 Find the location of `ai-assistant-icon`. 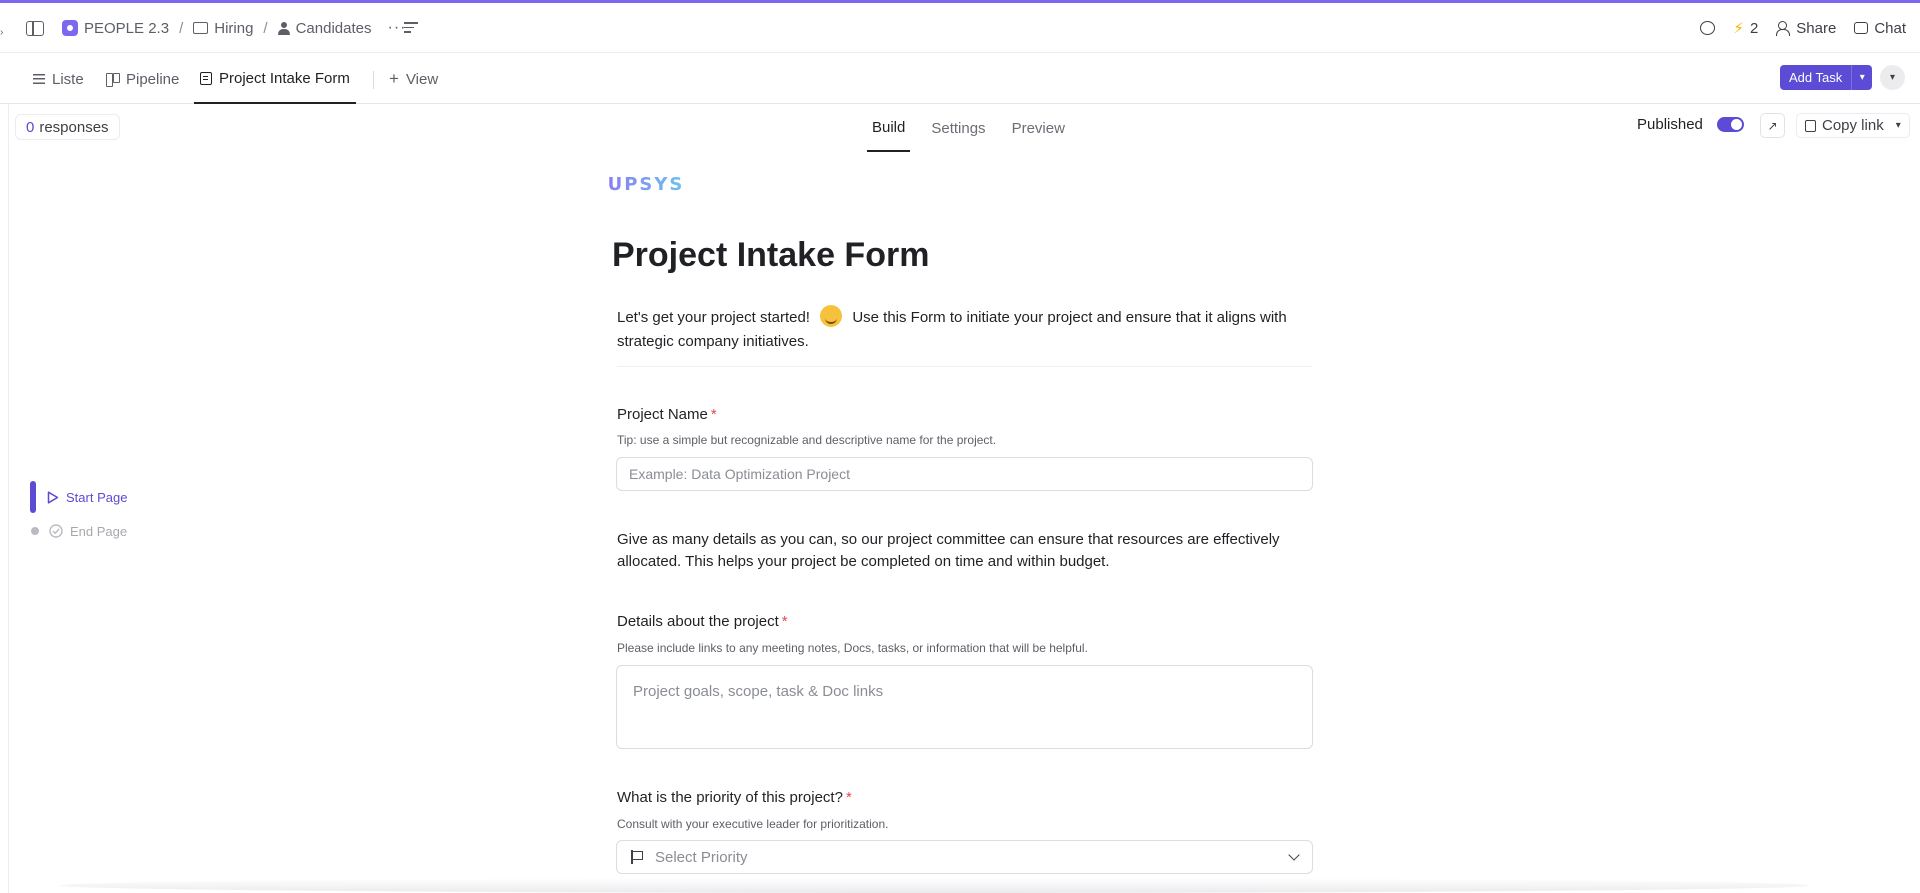

ai-assistant-icon is located at coordinates (1708, 28).